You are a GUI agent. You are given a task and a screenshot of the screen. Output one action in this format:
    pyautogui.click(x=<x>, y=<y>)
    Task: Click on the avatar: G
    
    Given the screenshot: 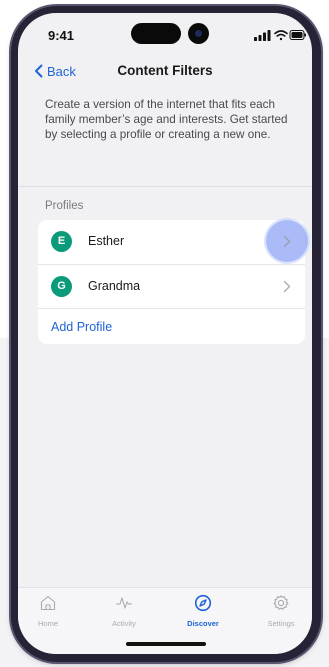 What is the action you would take?
    pyautogui.click(x=61, y=286)
    